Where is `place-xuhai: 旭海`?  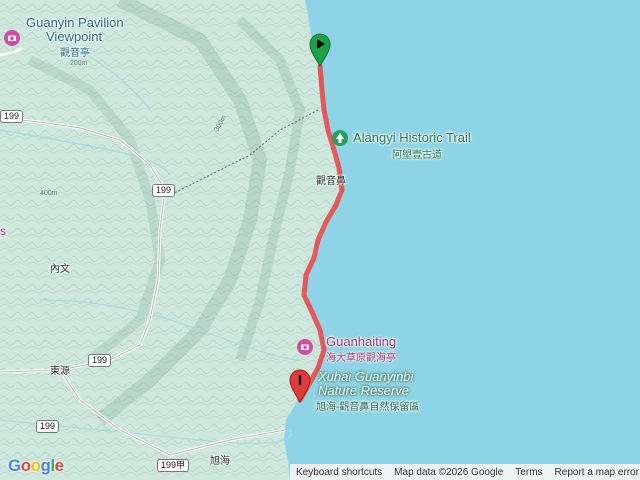
place-xuhai: 旭海 is located at coordinates (220, 461).